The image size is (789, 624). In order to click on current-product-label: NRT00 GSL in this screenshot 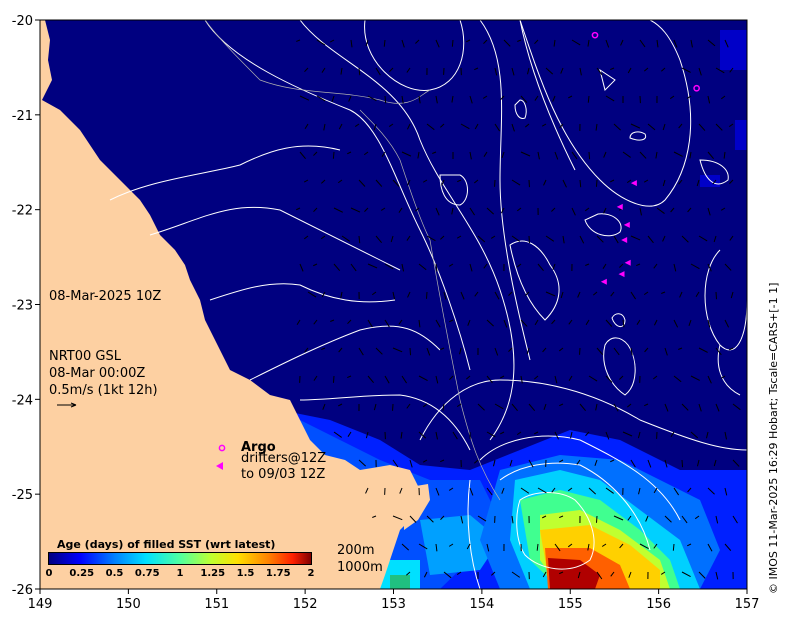, I will do `click(85, 356)`.